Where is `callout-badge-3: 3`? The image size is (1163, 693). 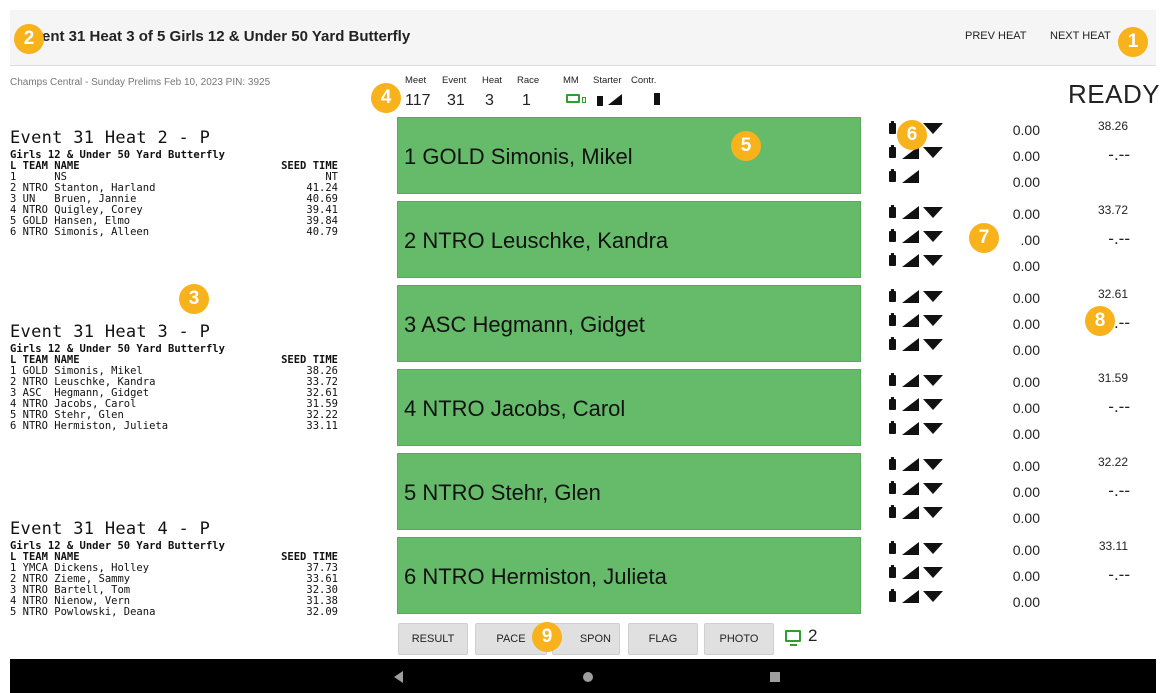
callout-badge-3: 3 is located at coordinates (194, 299).